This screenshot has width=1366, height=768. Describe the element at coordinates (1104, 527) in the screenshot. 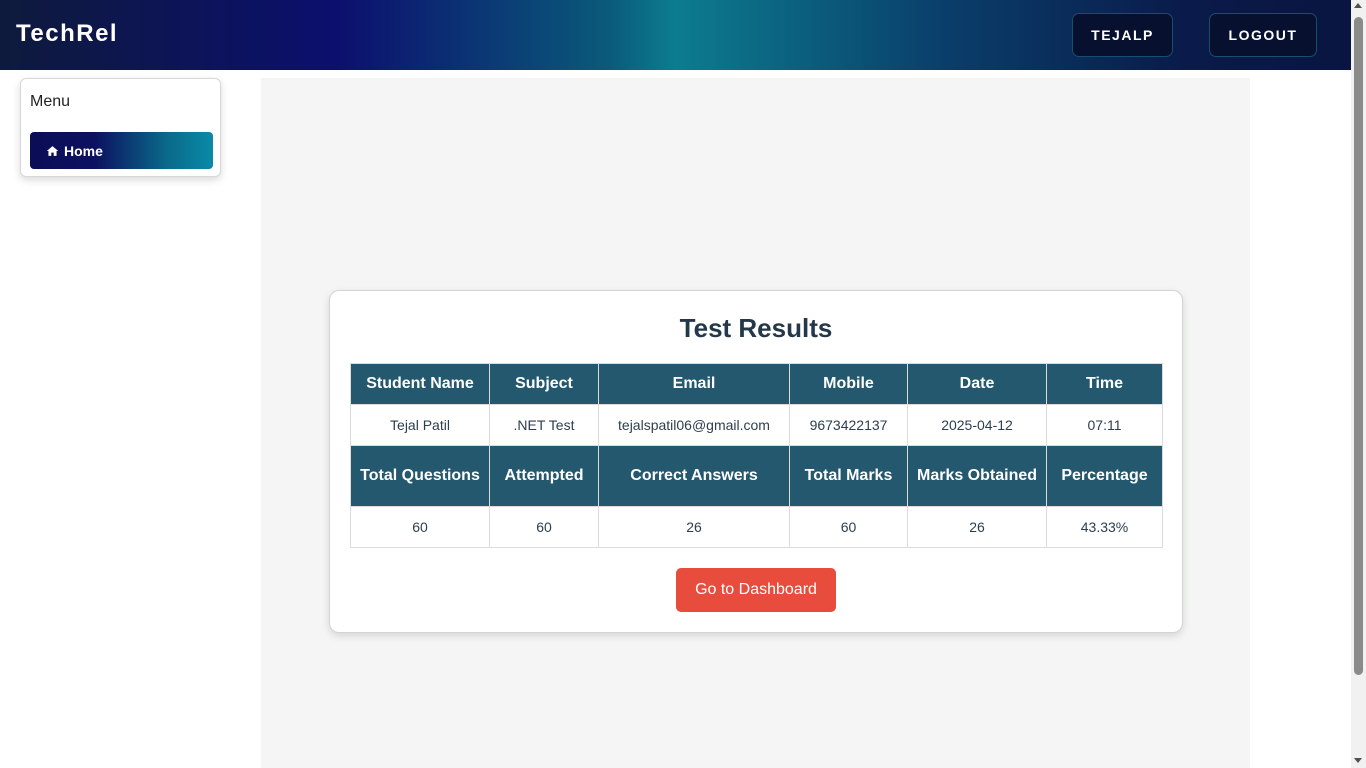

I see `cell-percentage: 43.33%` at that location.